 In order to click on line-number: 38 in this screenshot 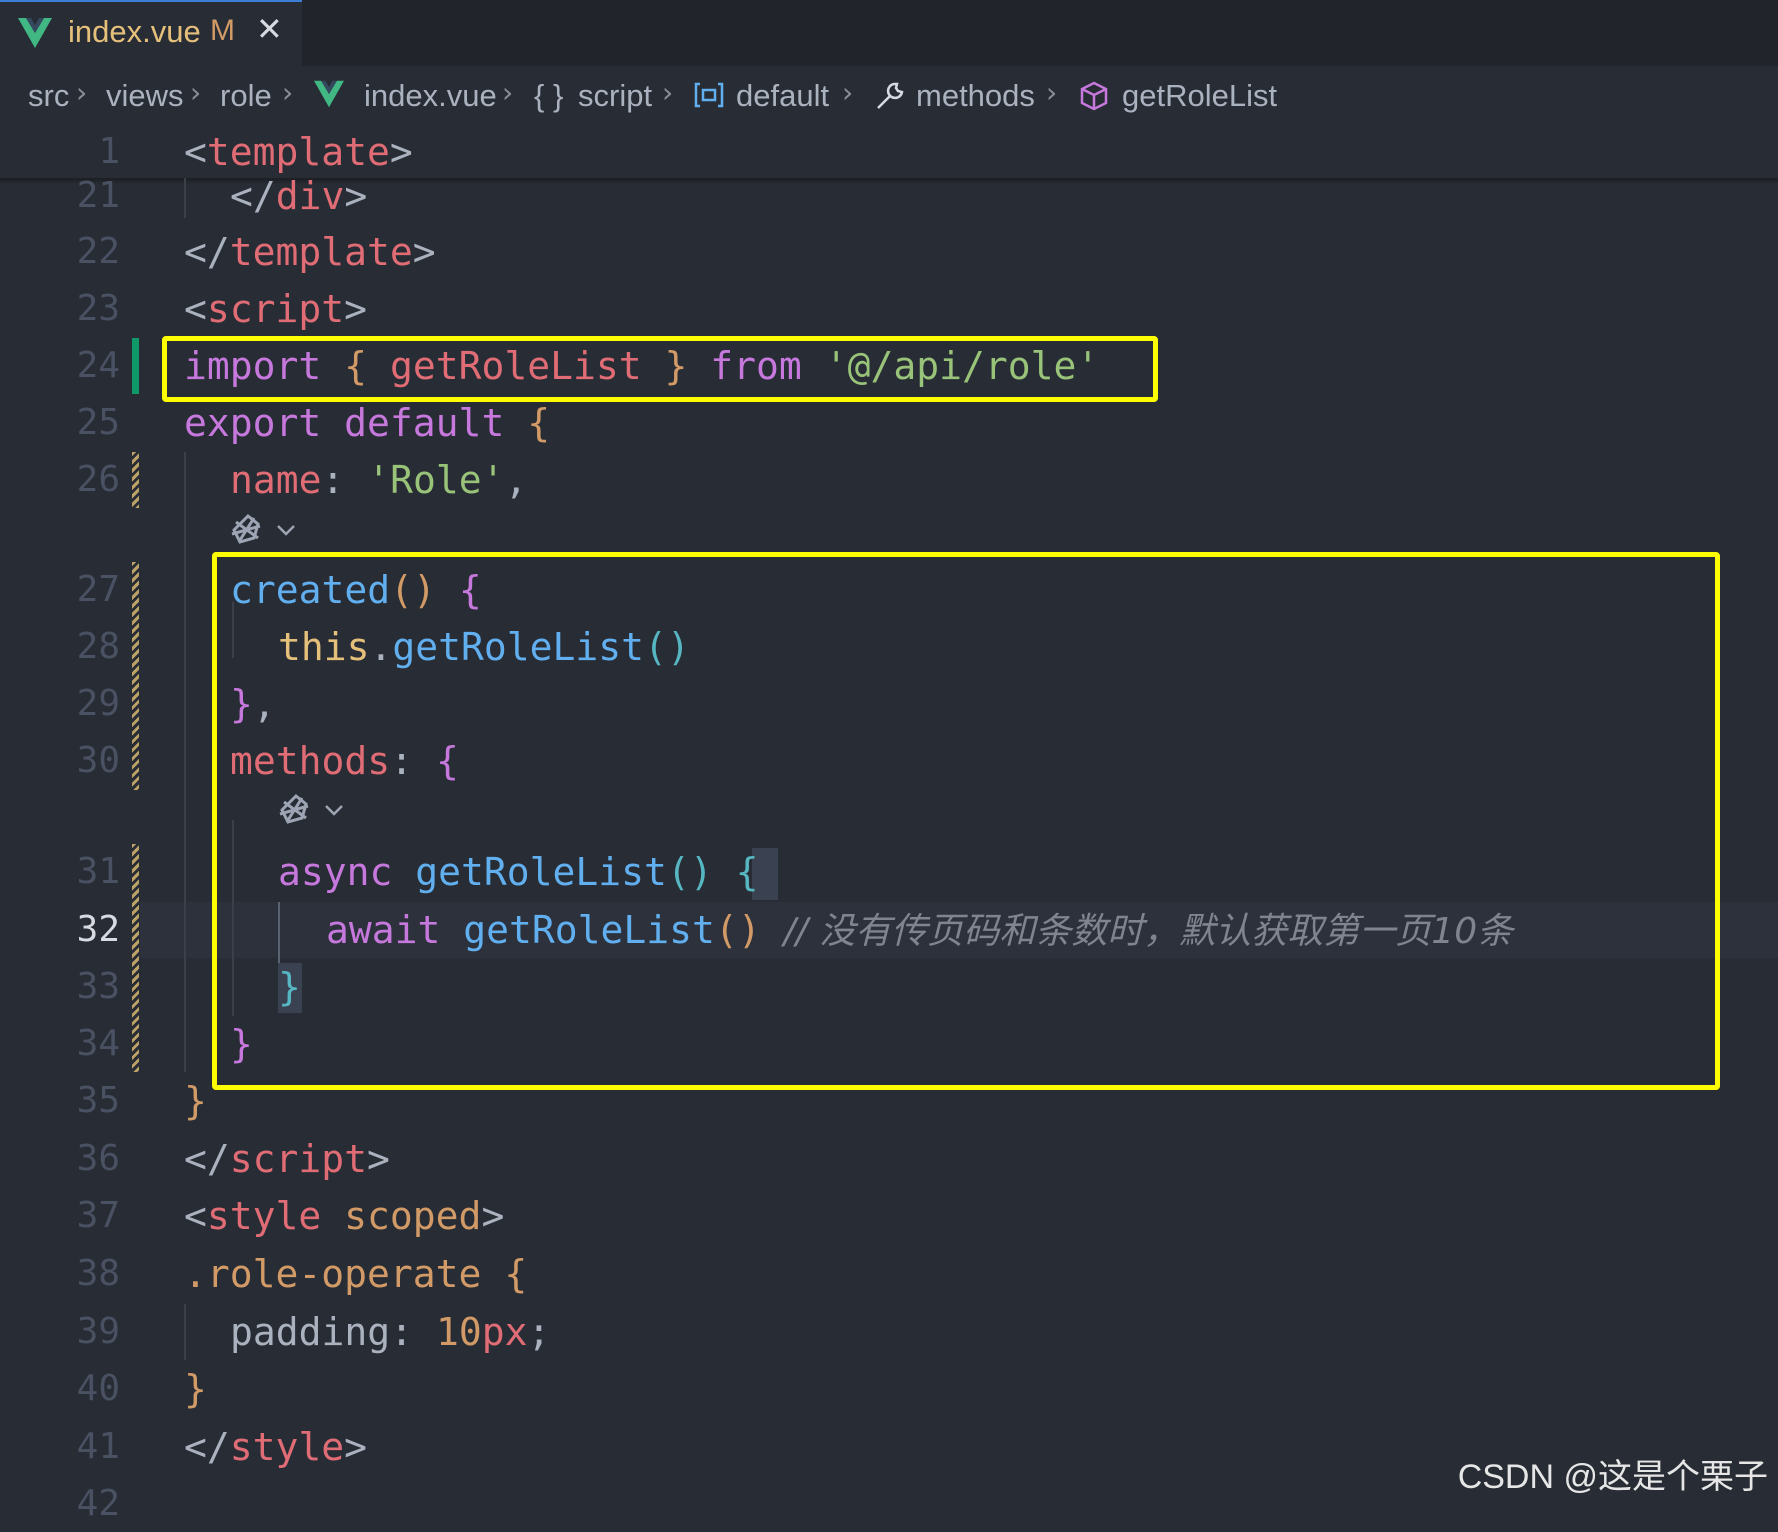, I will do `click(98, 1273)`.